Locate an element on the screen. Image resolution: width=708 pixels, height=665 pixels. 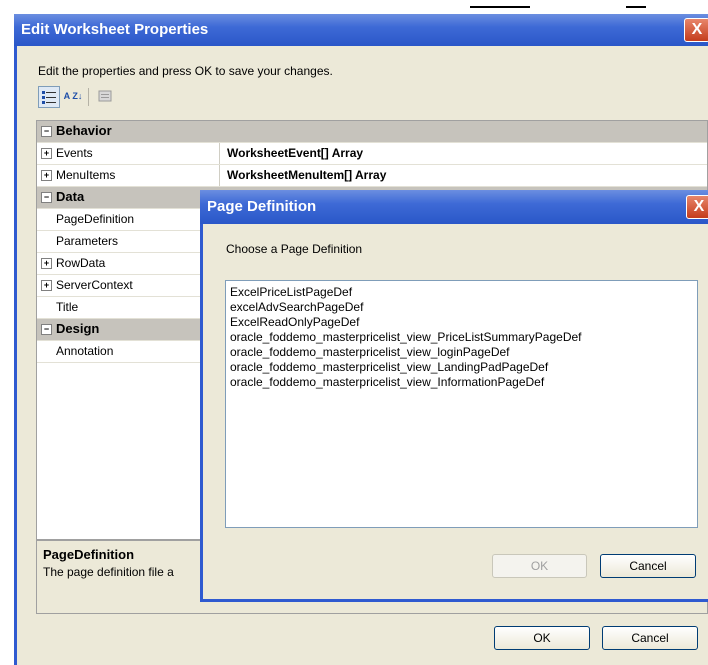
categorized-icon is located at coordinates (49, 97).